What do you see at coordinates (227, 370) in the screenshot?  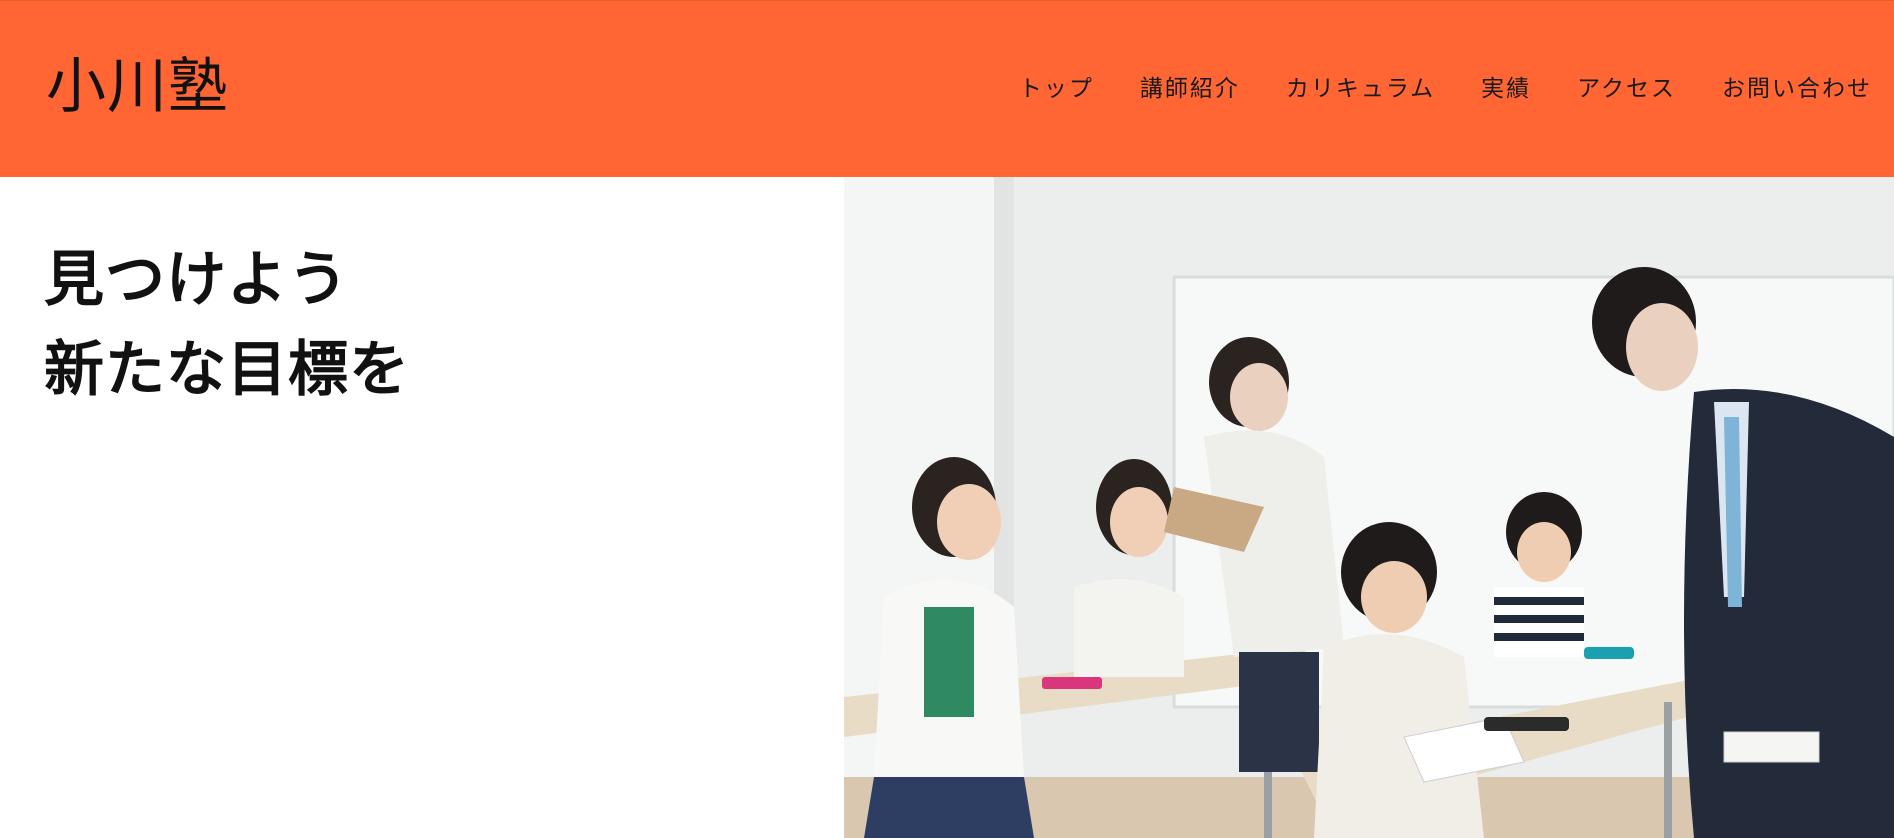 I see `hero-headline-line-2: 新たな目標を` at bounding box center [227, 370].